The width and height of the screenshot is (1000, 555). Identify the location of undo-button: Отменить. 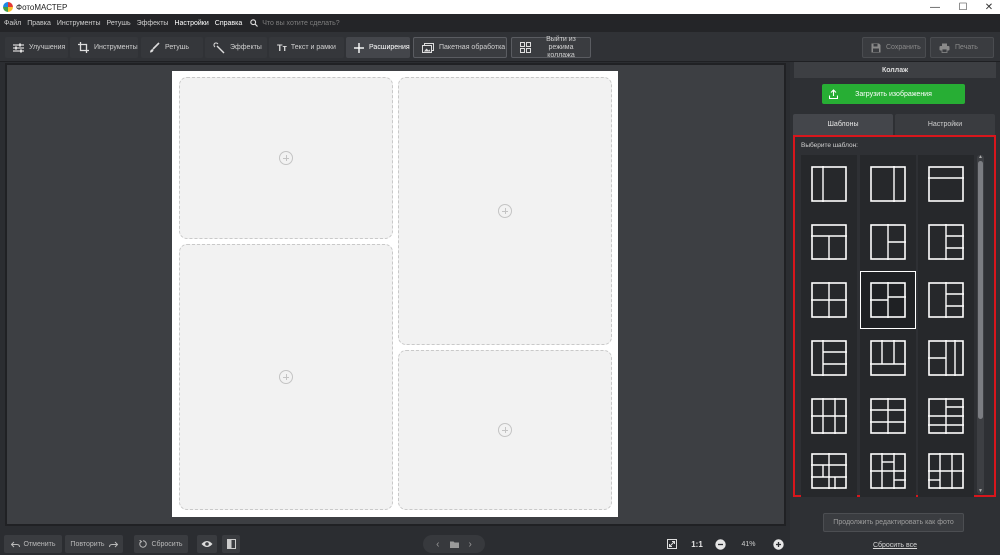
(33, 544).